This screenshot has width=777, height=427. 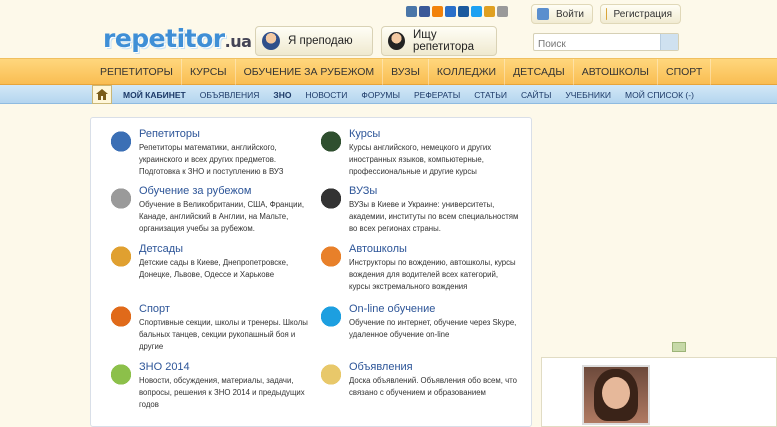 I want to click on category-title: Курсы, so click(x=364, y=134).